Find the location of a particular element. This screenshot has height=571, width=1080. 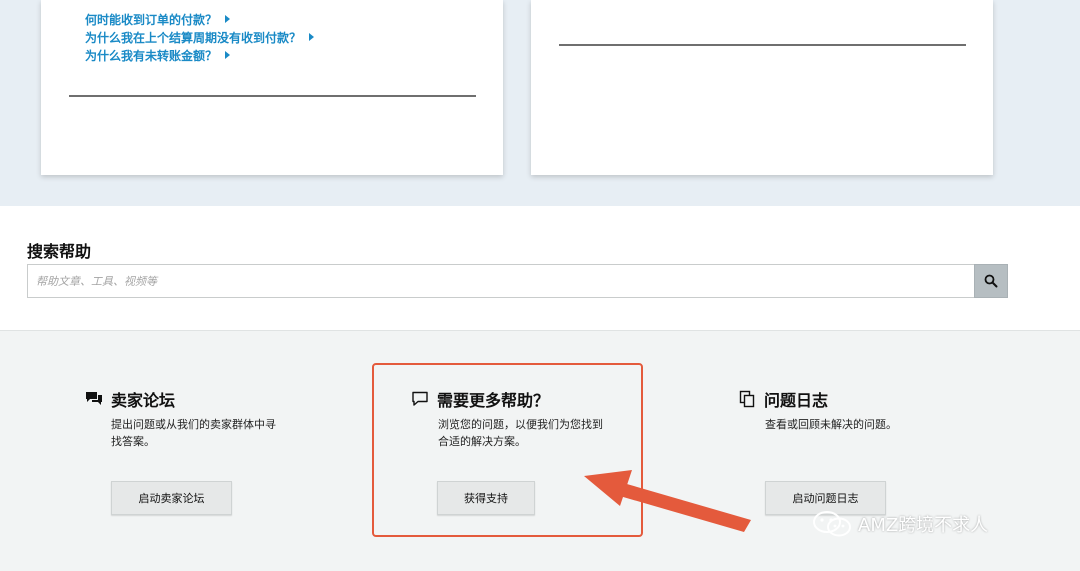

case-log-desc: 查看或回顾未解决的问题。 is located at coordinates (875, 424).